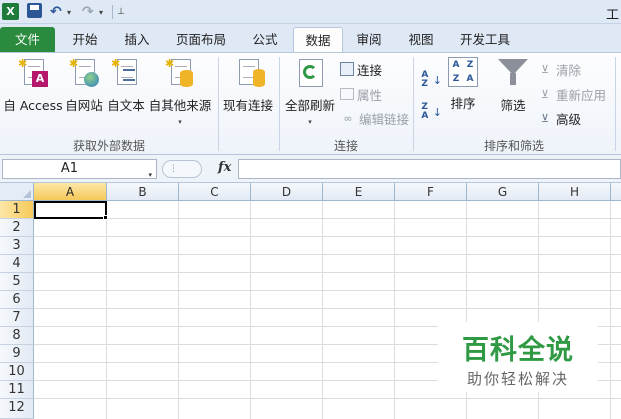  Describe the element at coordinates (112, 12) in the screenshot. I see `qat-separator` at that location.